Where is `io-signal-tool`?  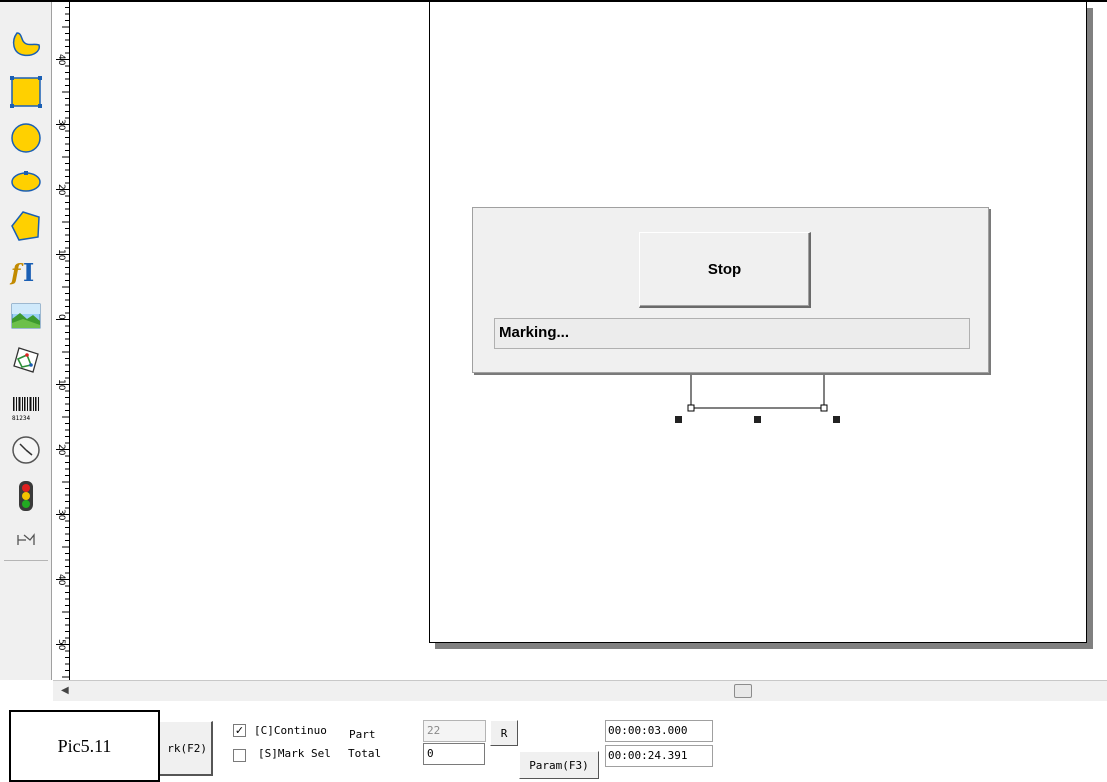 io-signal-tool is located at coordinates (26, 496).